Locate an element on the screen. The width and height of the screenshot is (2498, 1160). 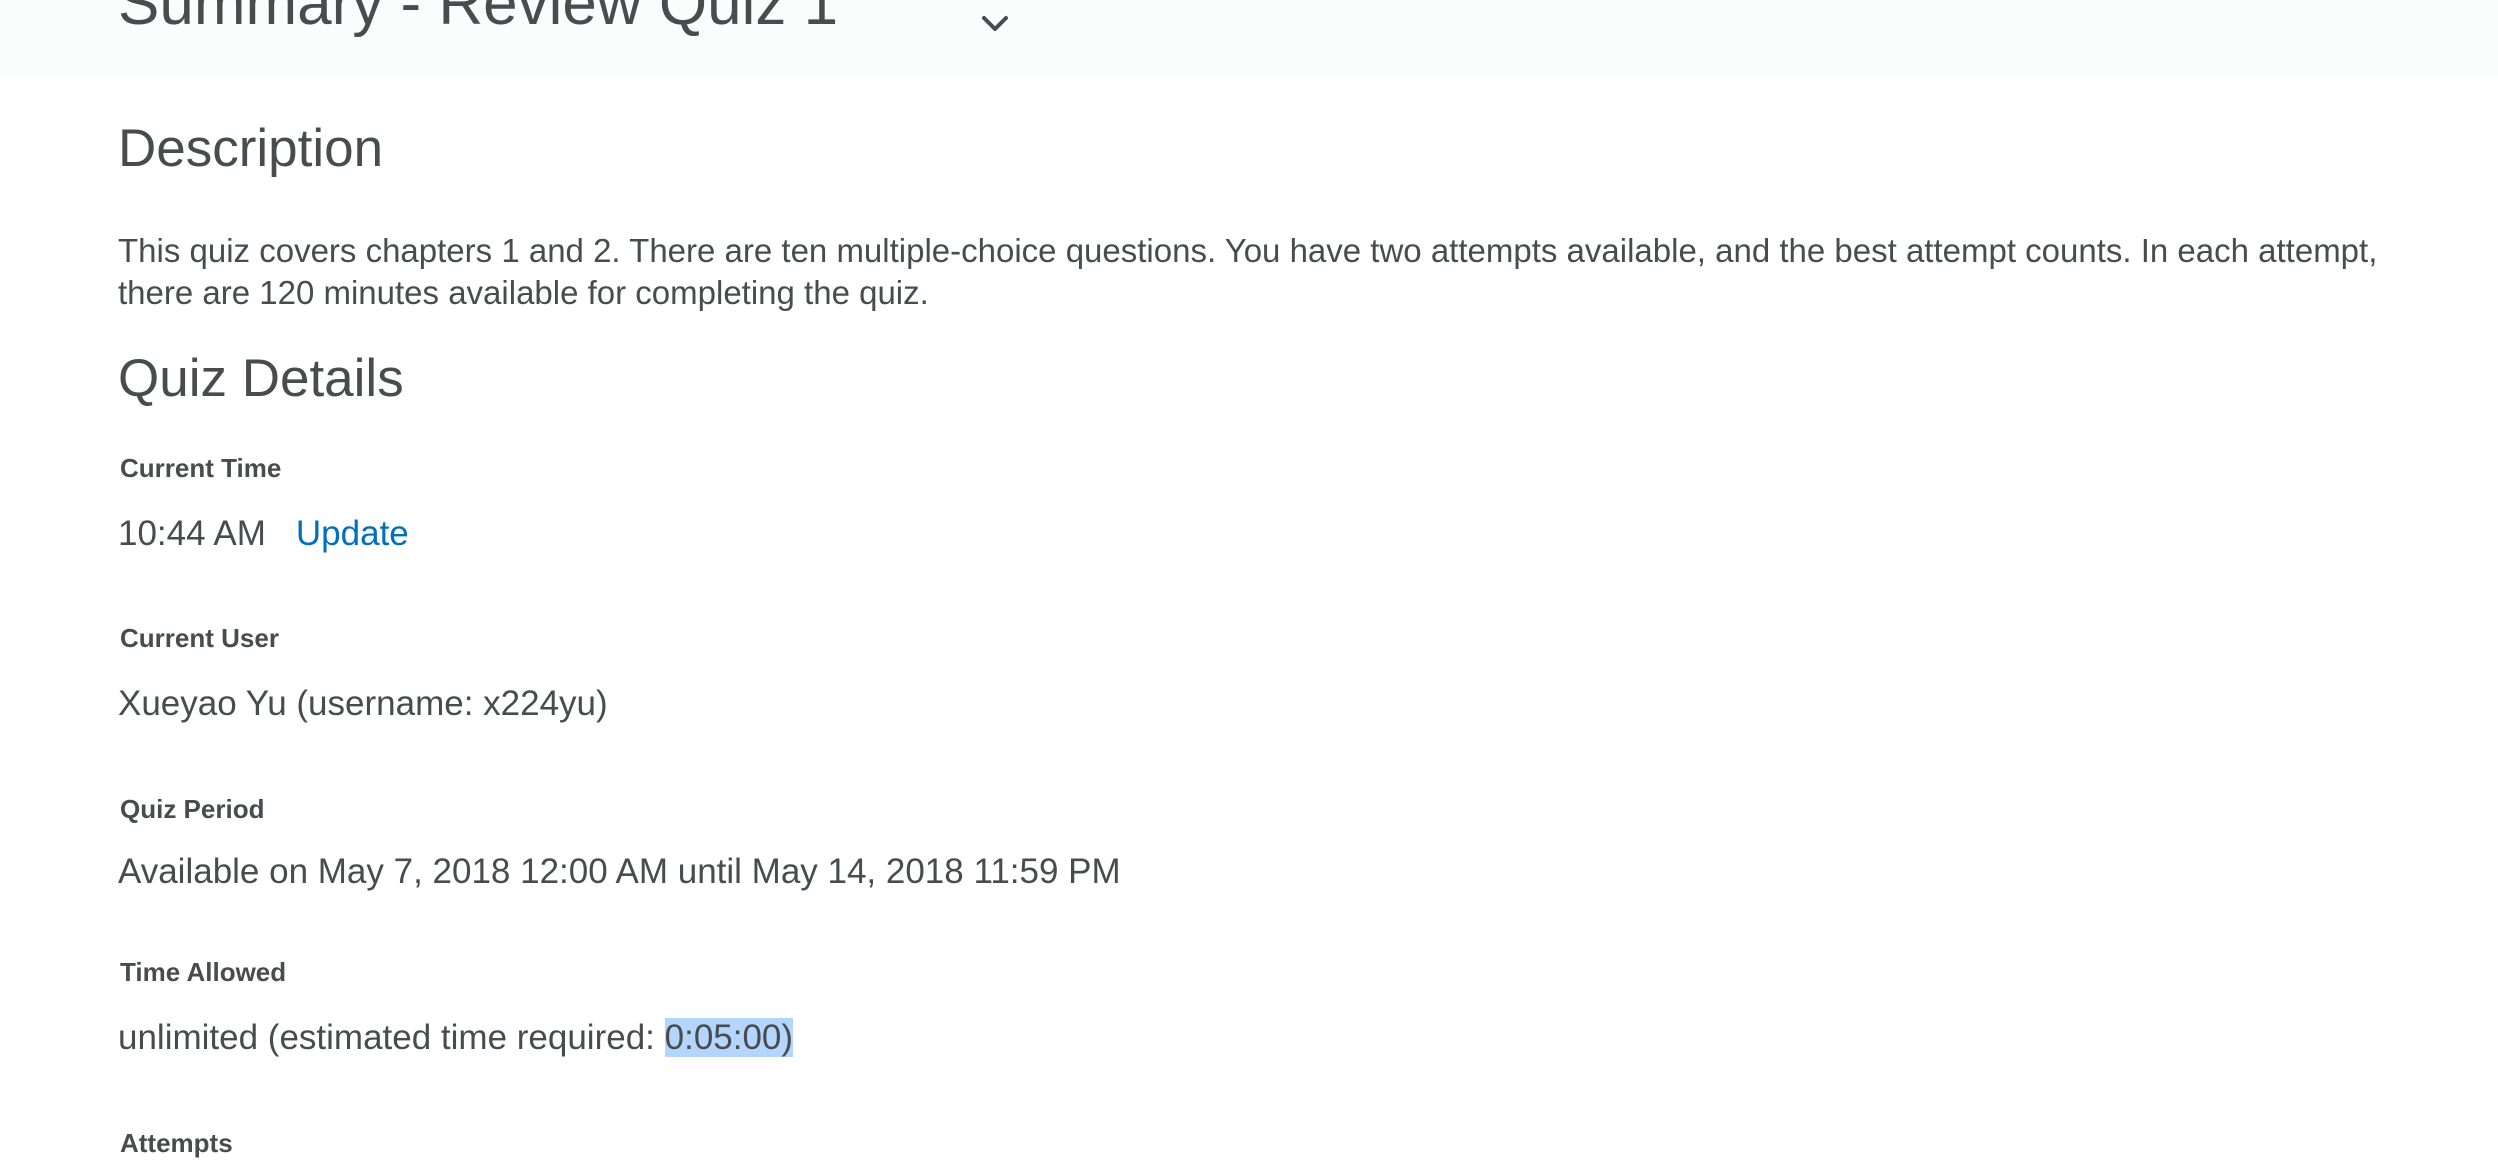
current-user-label: Current User is located at coordinates (199, 638).